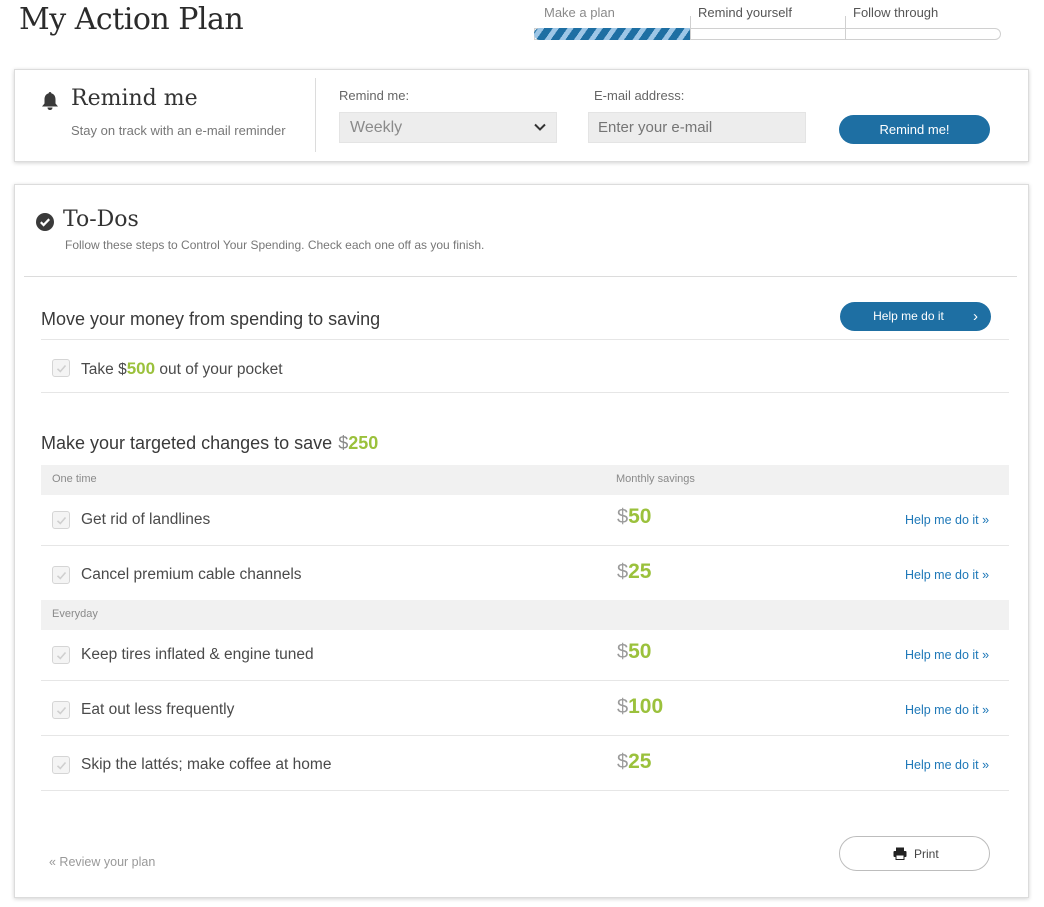 The width and height of the screenshot is (1044, 907). What do you see at coordinates (197, 654) in the screenshot?
I see `todo-item-label: Keep tires inflated & engine tuned` at bounding box center [197, 654].